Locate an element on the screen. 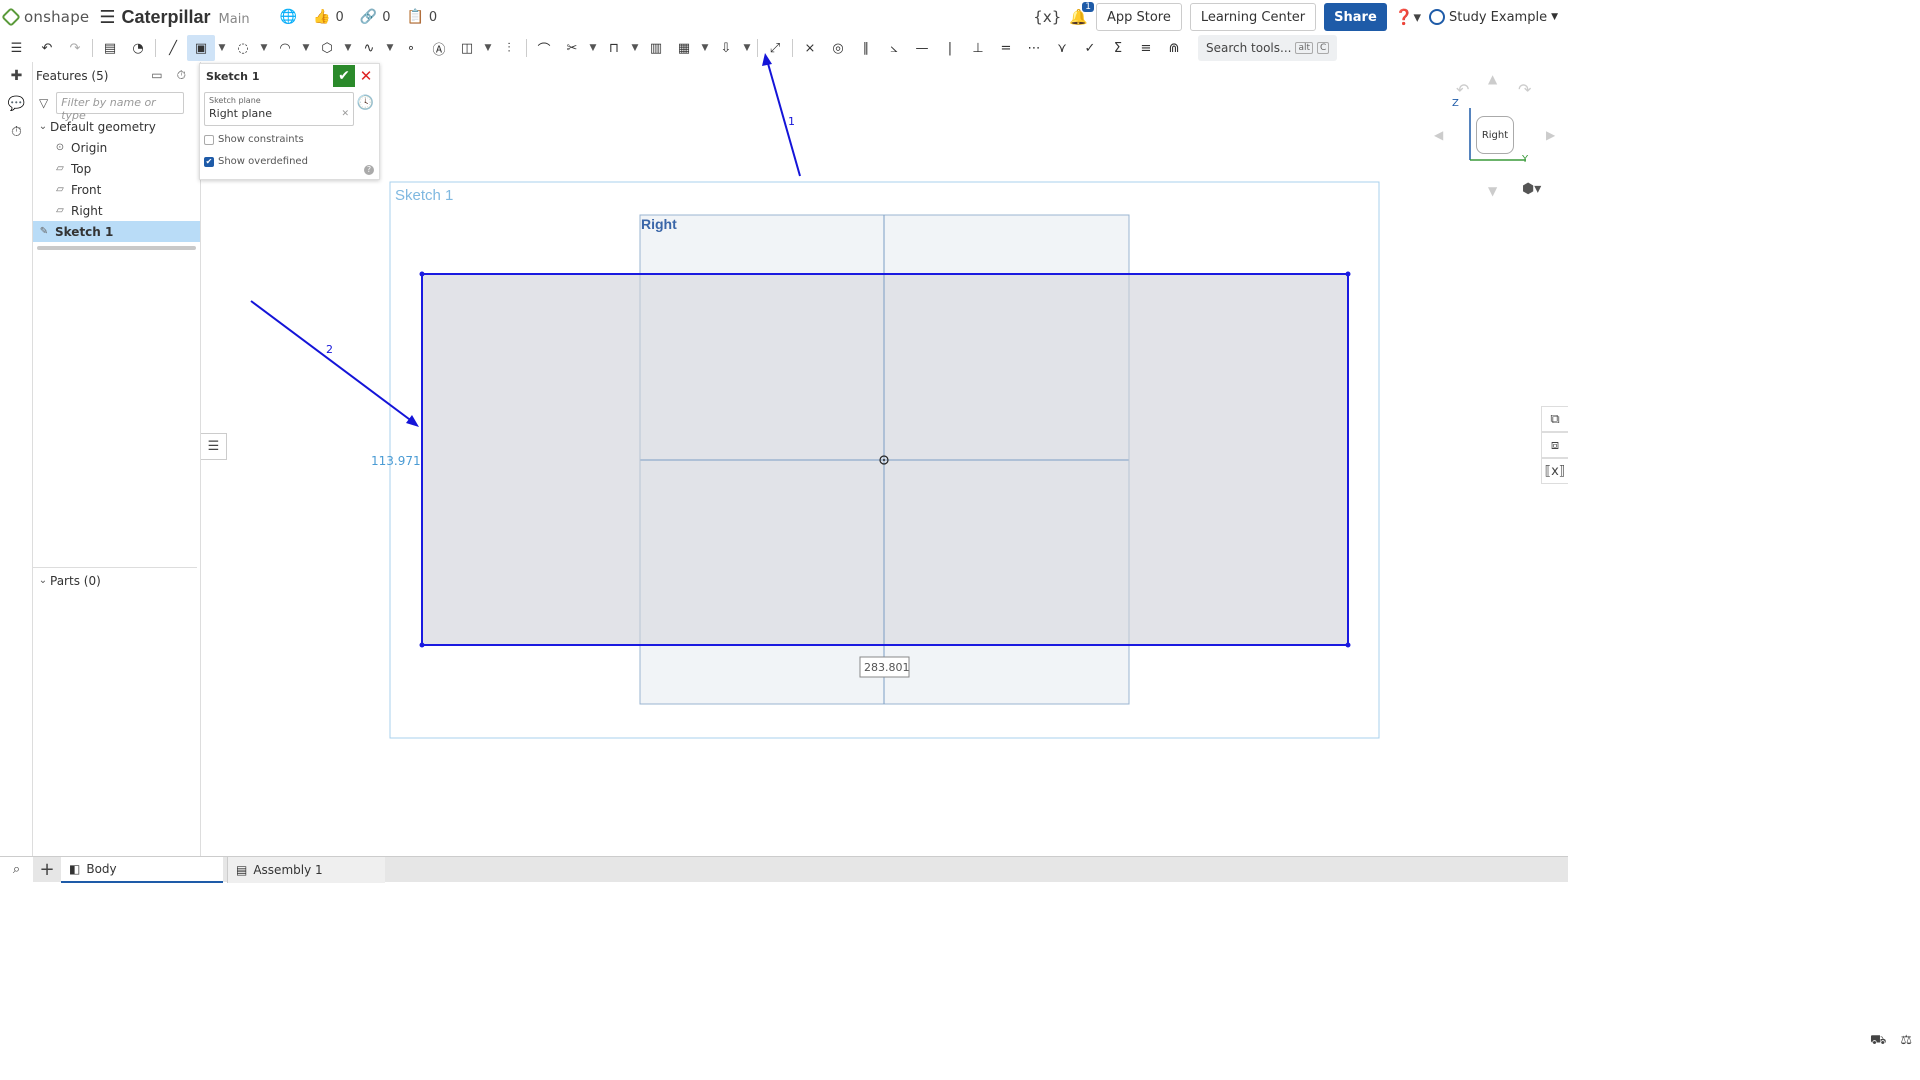 The width and height of the screenshot is (1920, 1080). coincident-icon: ⨯ is located at coordinates (810, 48).